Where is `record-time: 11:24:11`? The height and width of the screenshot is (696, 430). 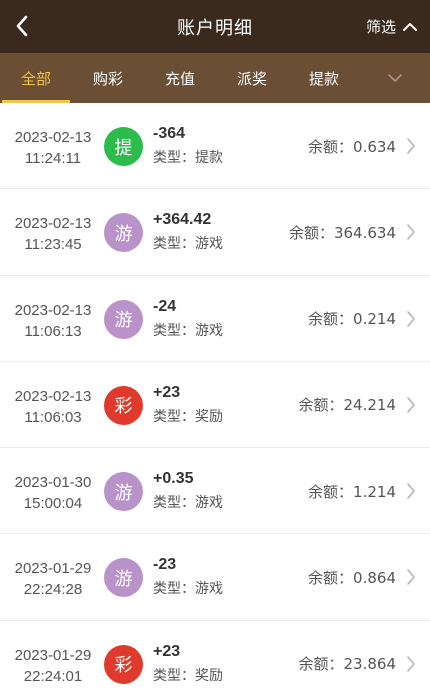
record-time: 11:24:11 is located at coordinates (53, 158).